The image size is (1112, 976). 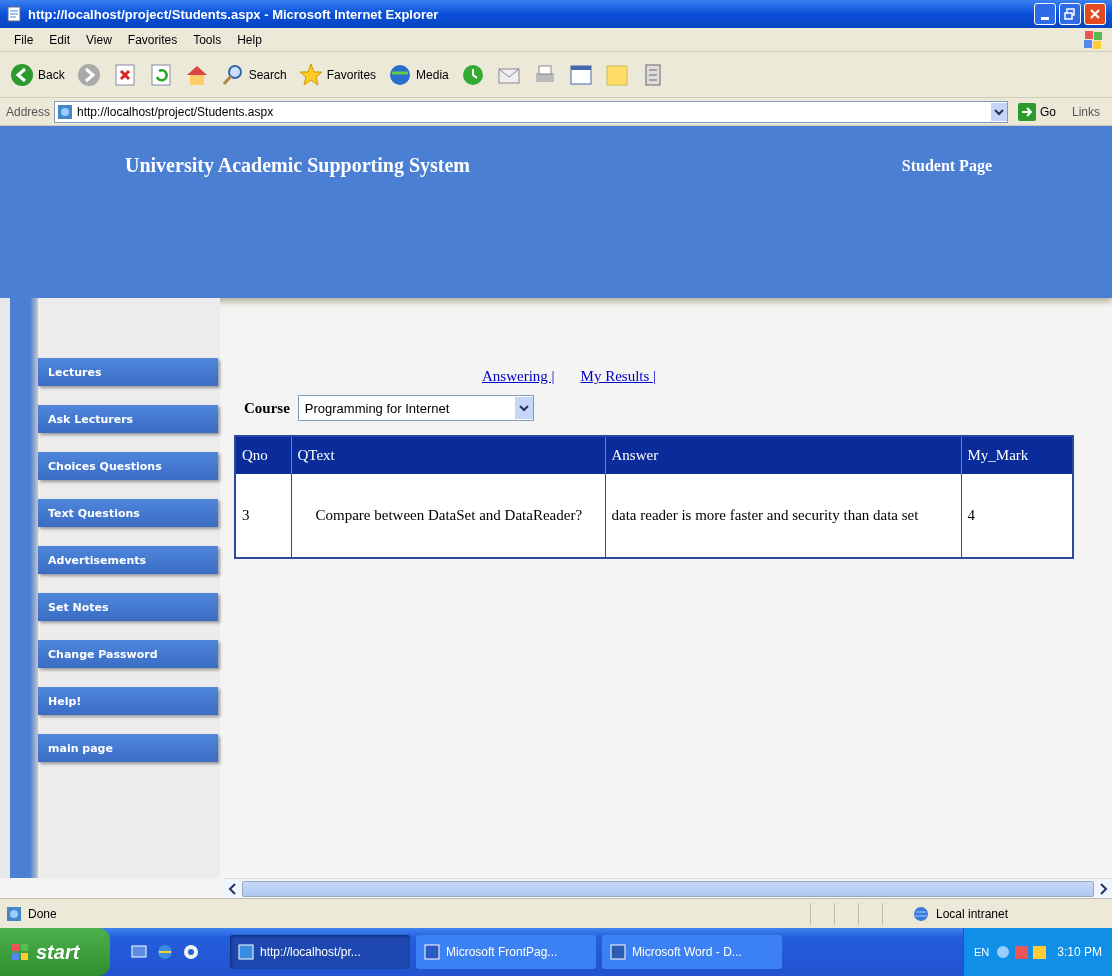 What do you see at coordinates (580, 74) in the screenshot?
I see `edit-icon` at bounding box center [580, 74].